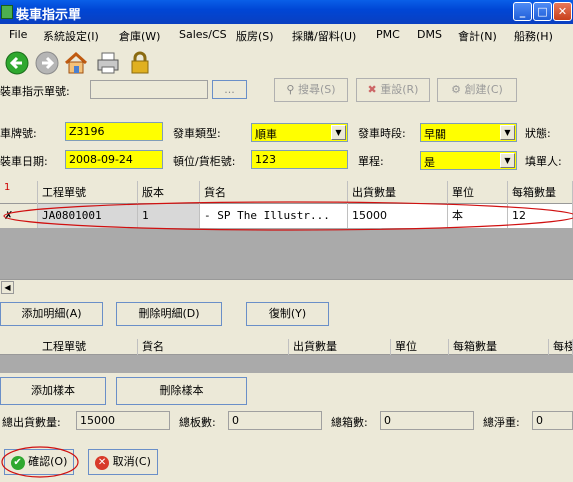  Describe the element at coordinates (53, 391) in the screenshot. I see `add-sample-button: 添加樣本` at that location.